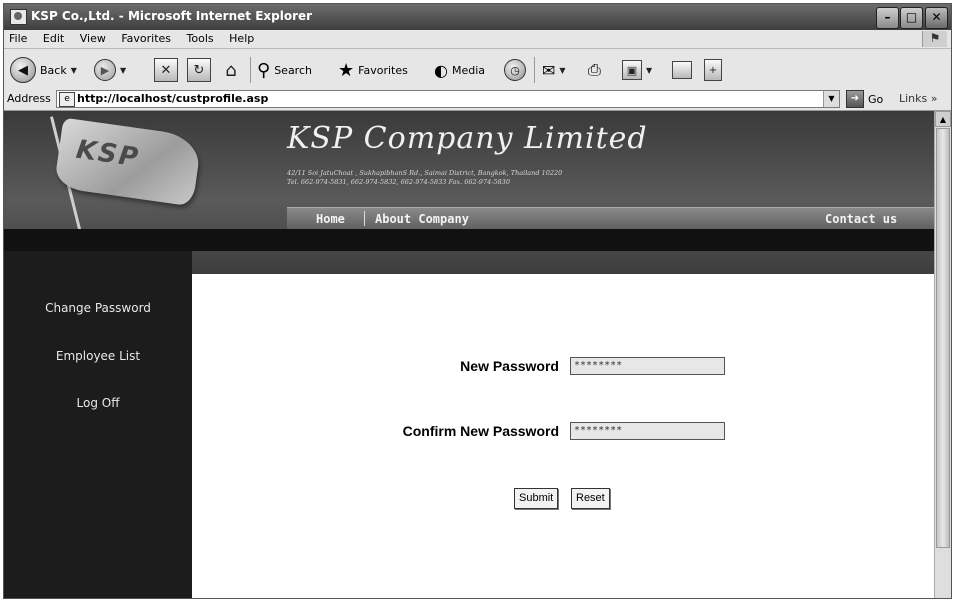  What do you see at coordinates (441, 70) in the screenshot?
I see `media-icon: ◐` at bounding box center [441, 70].